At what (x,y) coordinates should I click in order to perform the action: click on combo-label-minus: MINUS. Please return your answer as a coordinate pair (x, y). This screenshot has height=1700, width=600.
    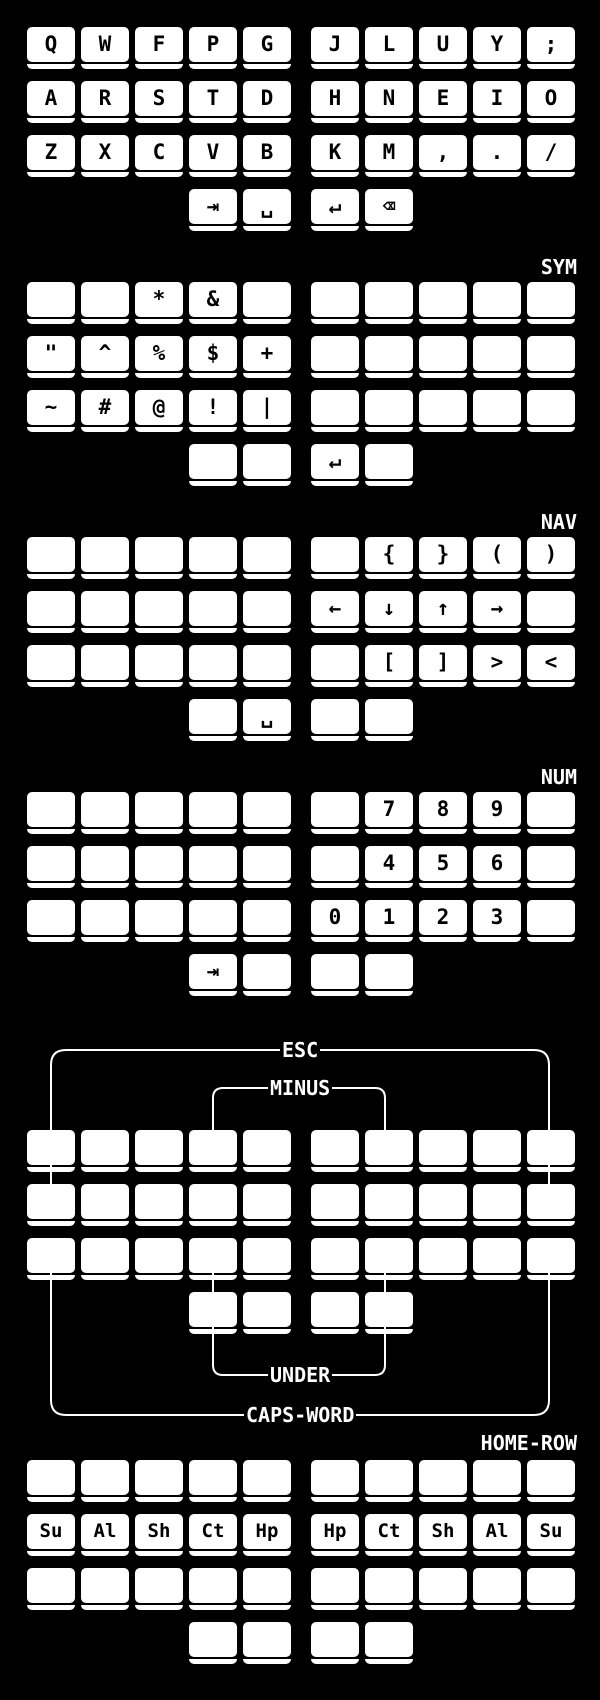
    Looking at the image, I should click on (300, 1088).